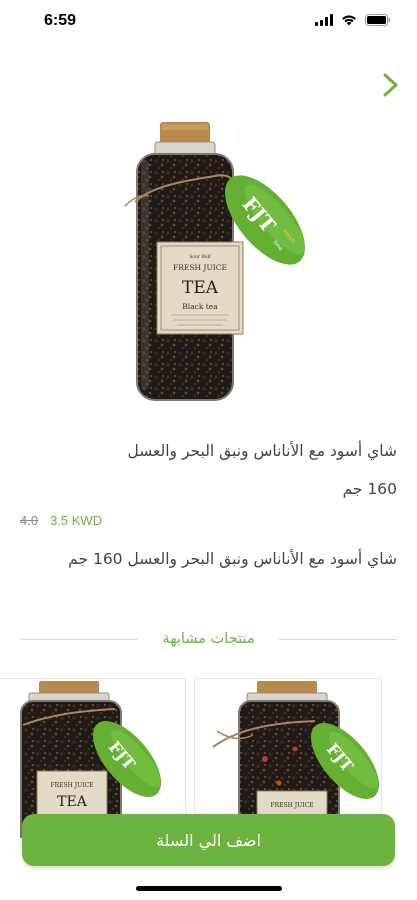  I want to click on status-bar: 6:59, so click(208, 23).